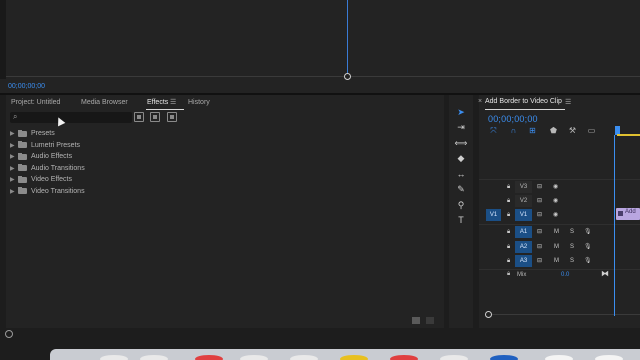 This screenshot has height=360, width=640. Describe the element at coordinates (155, 117) in the screenshot. I see `32bit-effects-filter-icon` at that location.